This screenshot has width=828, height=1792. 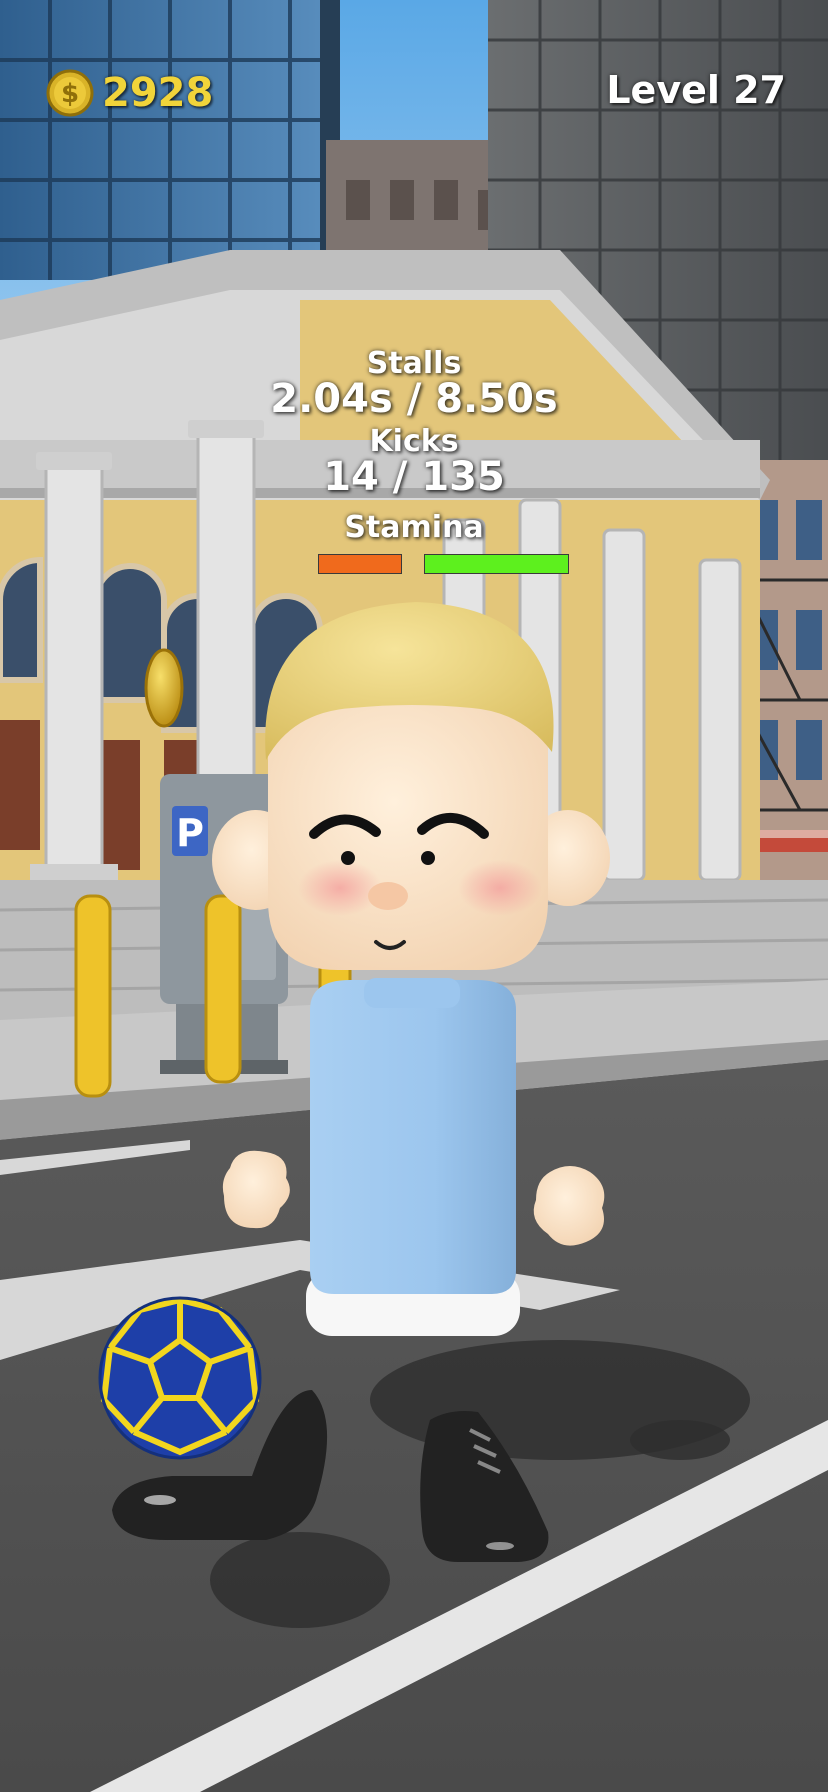 What do you see at coordinates (190, 833) in the screenshot?
I see `parking-sign-letter: P` at bounding box center [190, 833].